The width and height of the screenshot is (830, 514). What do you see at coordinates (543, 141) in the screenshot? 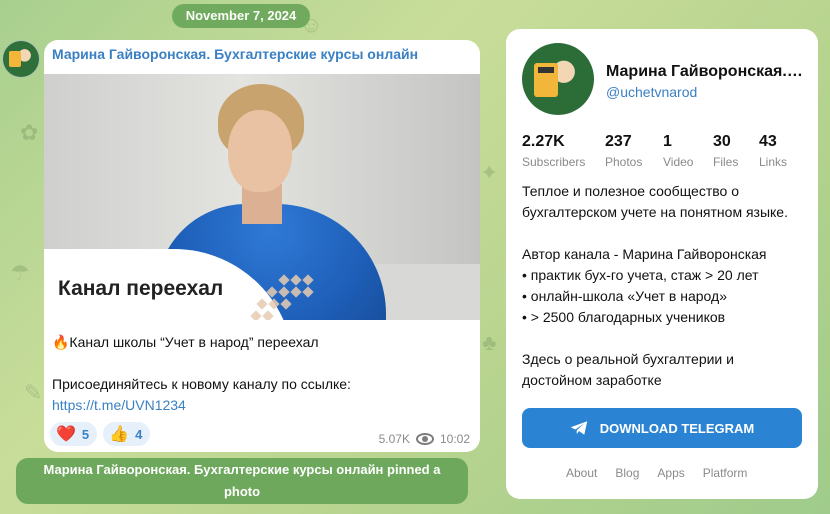
I see `stat-value: 2.27K` at bounding box center [543, 141].